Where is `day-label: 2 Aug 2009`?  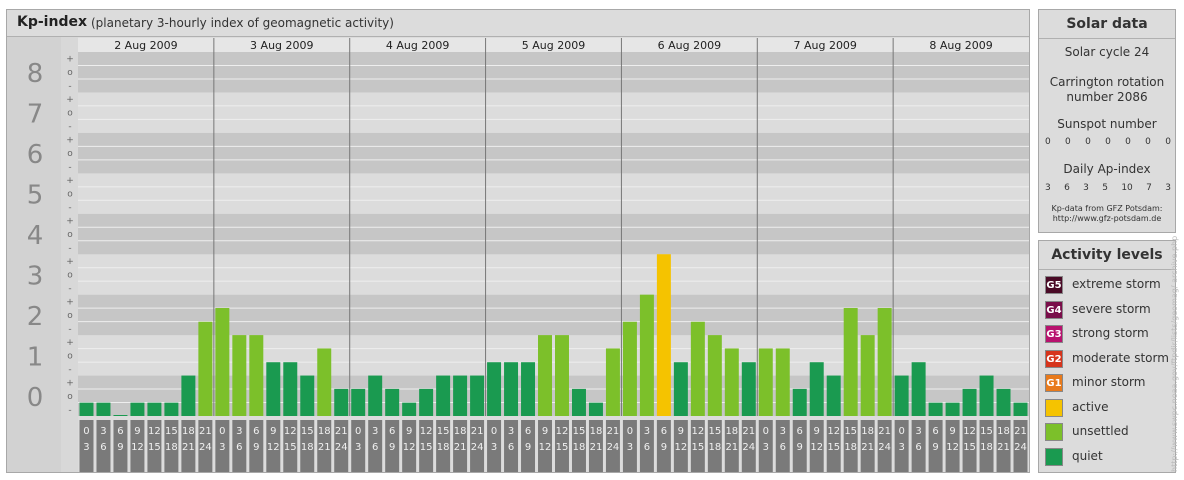
day-label: 2 Aug 2009 is located at coordinates (145, 45).